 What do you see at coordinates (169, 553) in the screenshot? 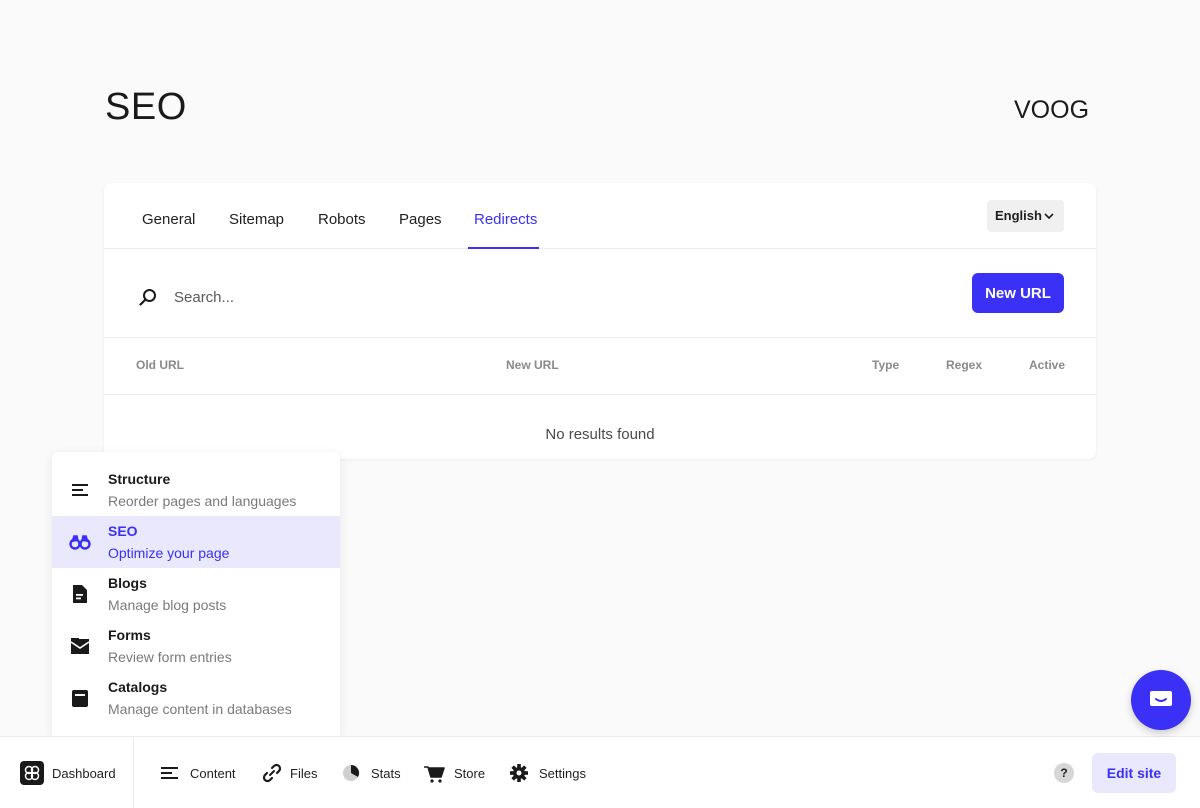
I see `menu-item-subtitle: Optimize your page` at bounding box center [169, 553].